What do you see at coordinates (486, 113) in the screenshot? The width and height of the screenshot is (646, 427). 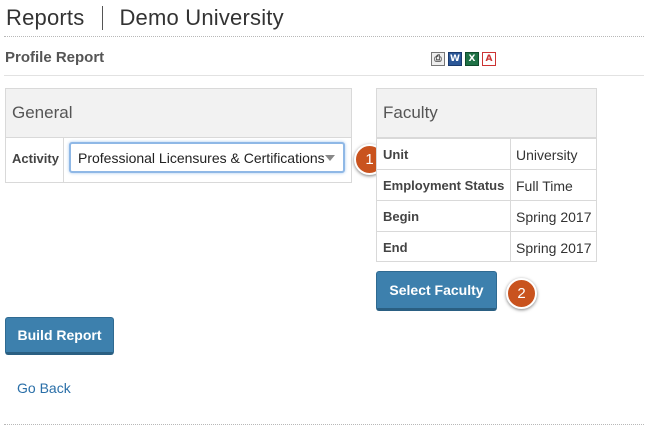 I see `faculty-heading: Faculty` at bounding box center [486, 113].